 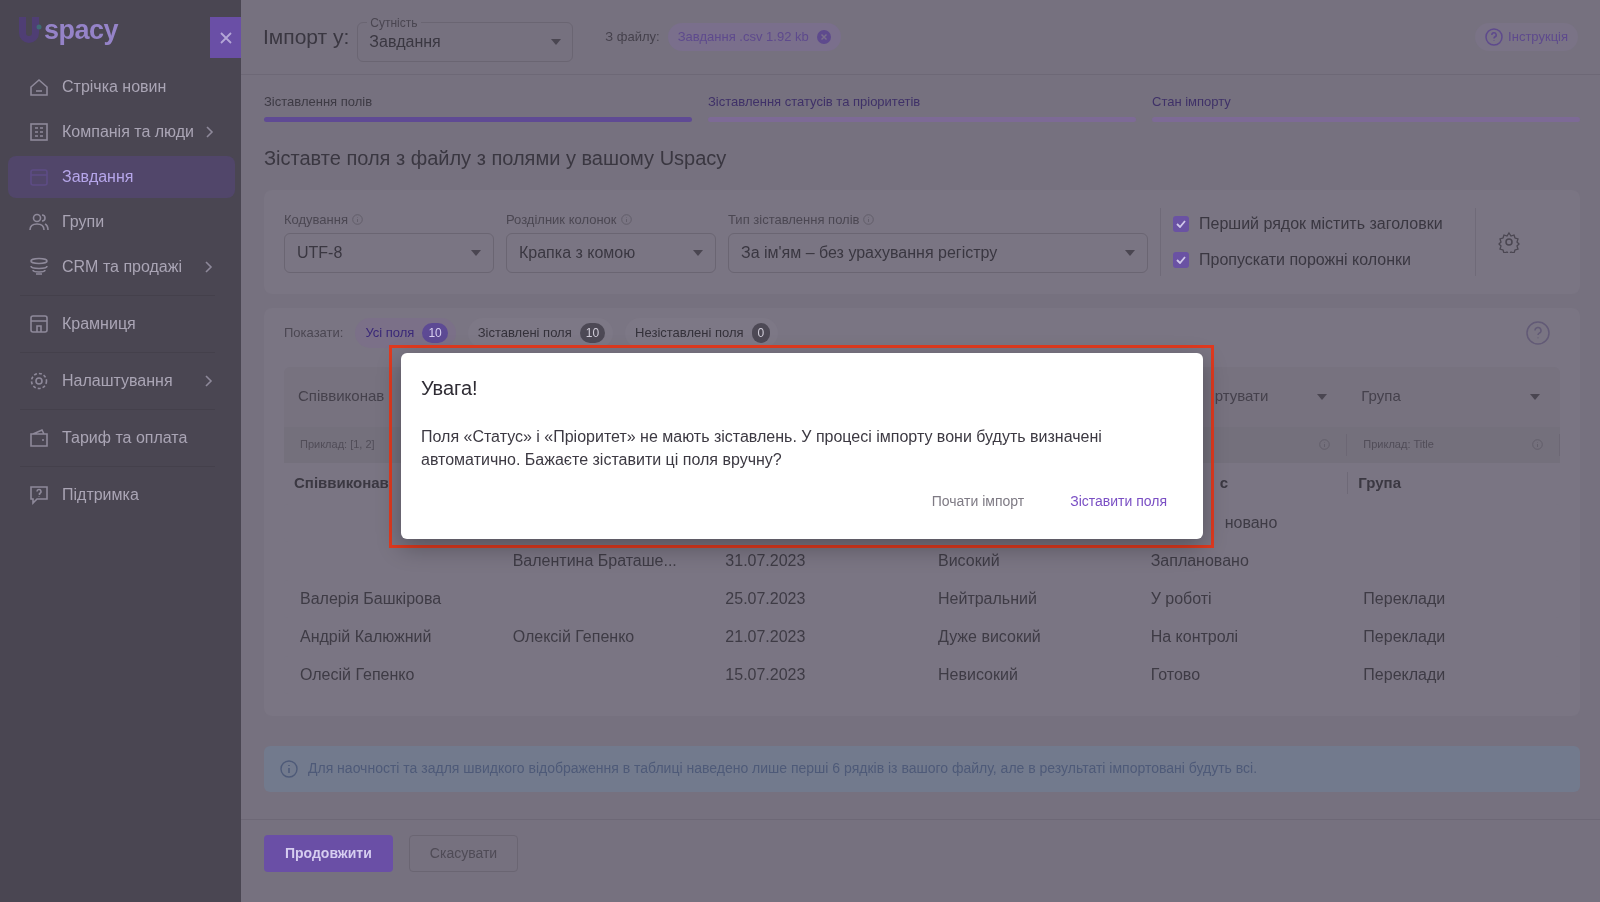 I want to click on dialog-message: Поля «Статус» і «Пріоритет» не мають зіставлень. У процесі імпорту вони будуть визначені автоматично. Бажаєте зіставити ці поля вручну?, so click(x=762, y=448).